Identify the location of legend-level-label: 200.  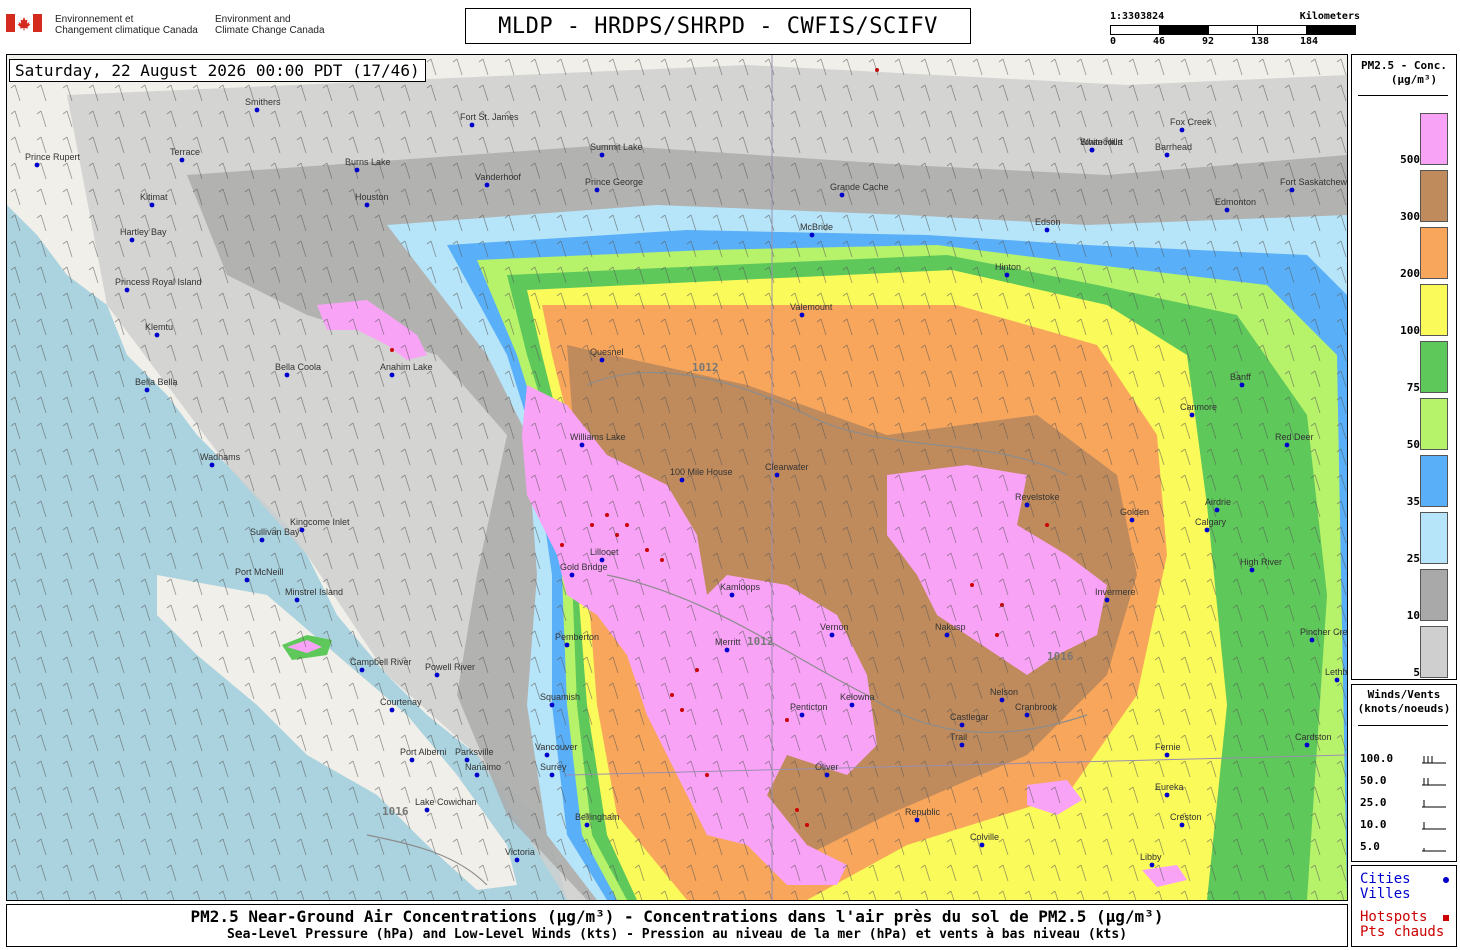
(1410, 273).